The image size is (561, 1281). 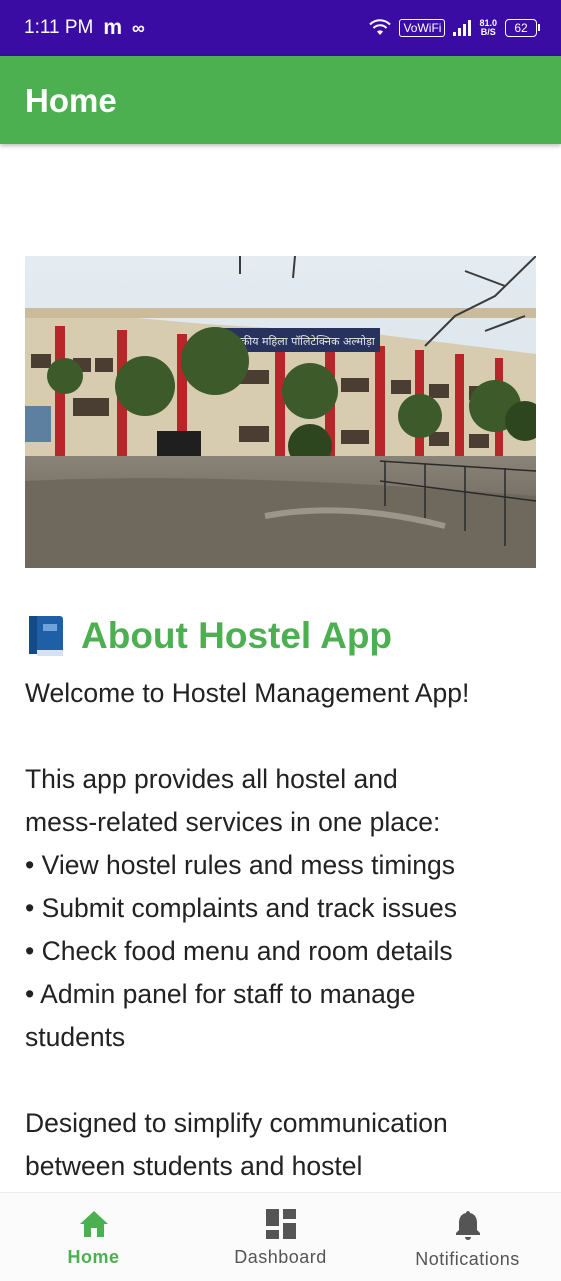 I want to click on vowifi-badge: VoWiFi, so click(x=422, y=28).